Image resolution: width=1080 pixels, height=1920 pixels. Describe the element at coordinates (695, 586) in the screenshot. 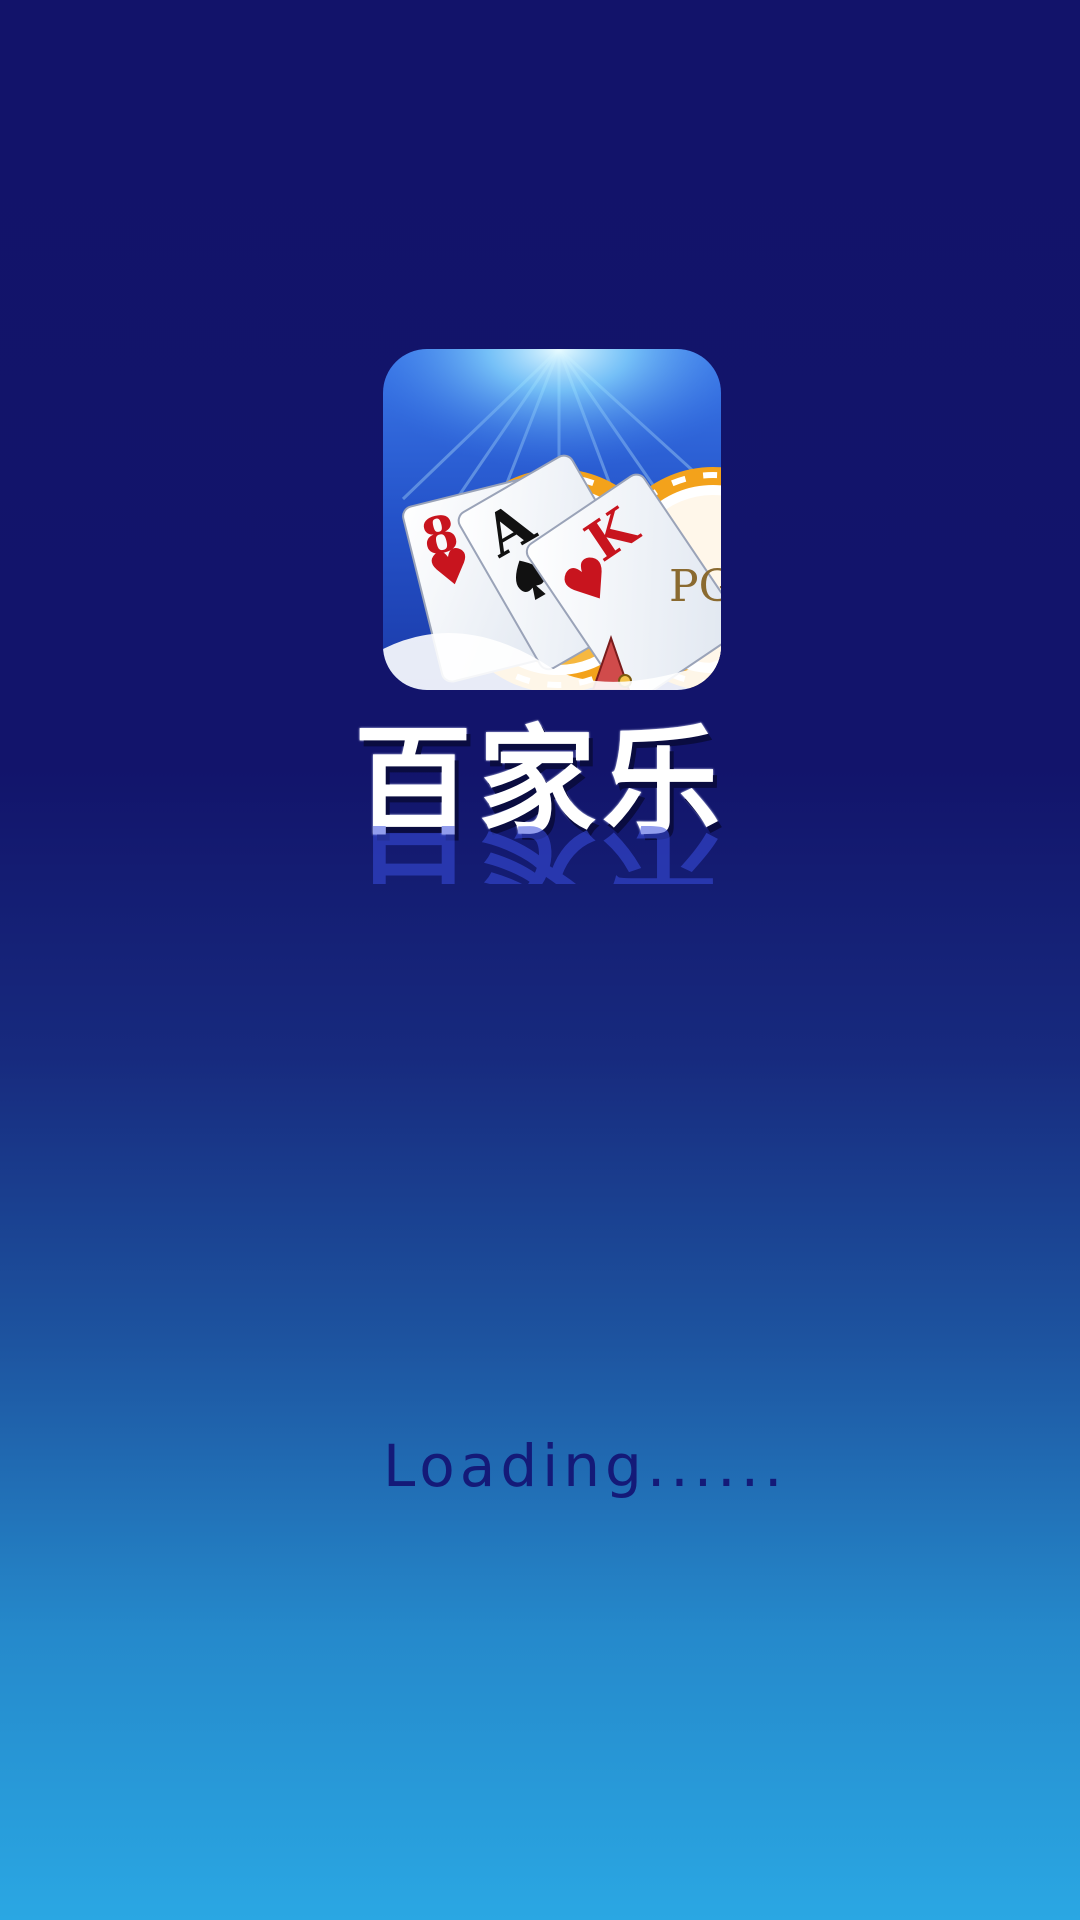

I see `svg-text: PG` at that location.